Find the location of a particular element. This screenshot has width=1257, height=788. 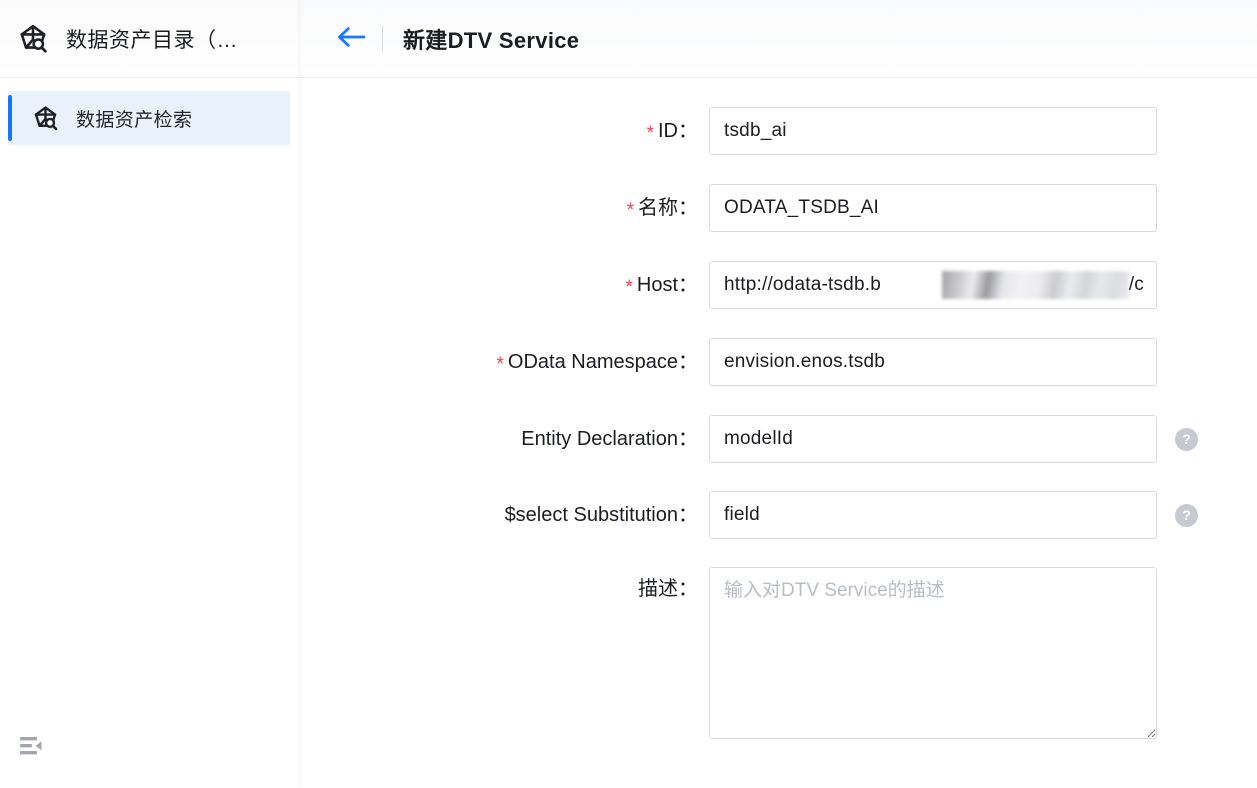

control-id is located at coordinates (933, 131).